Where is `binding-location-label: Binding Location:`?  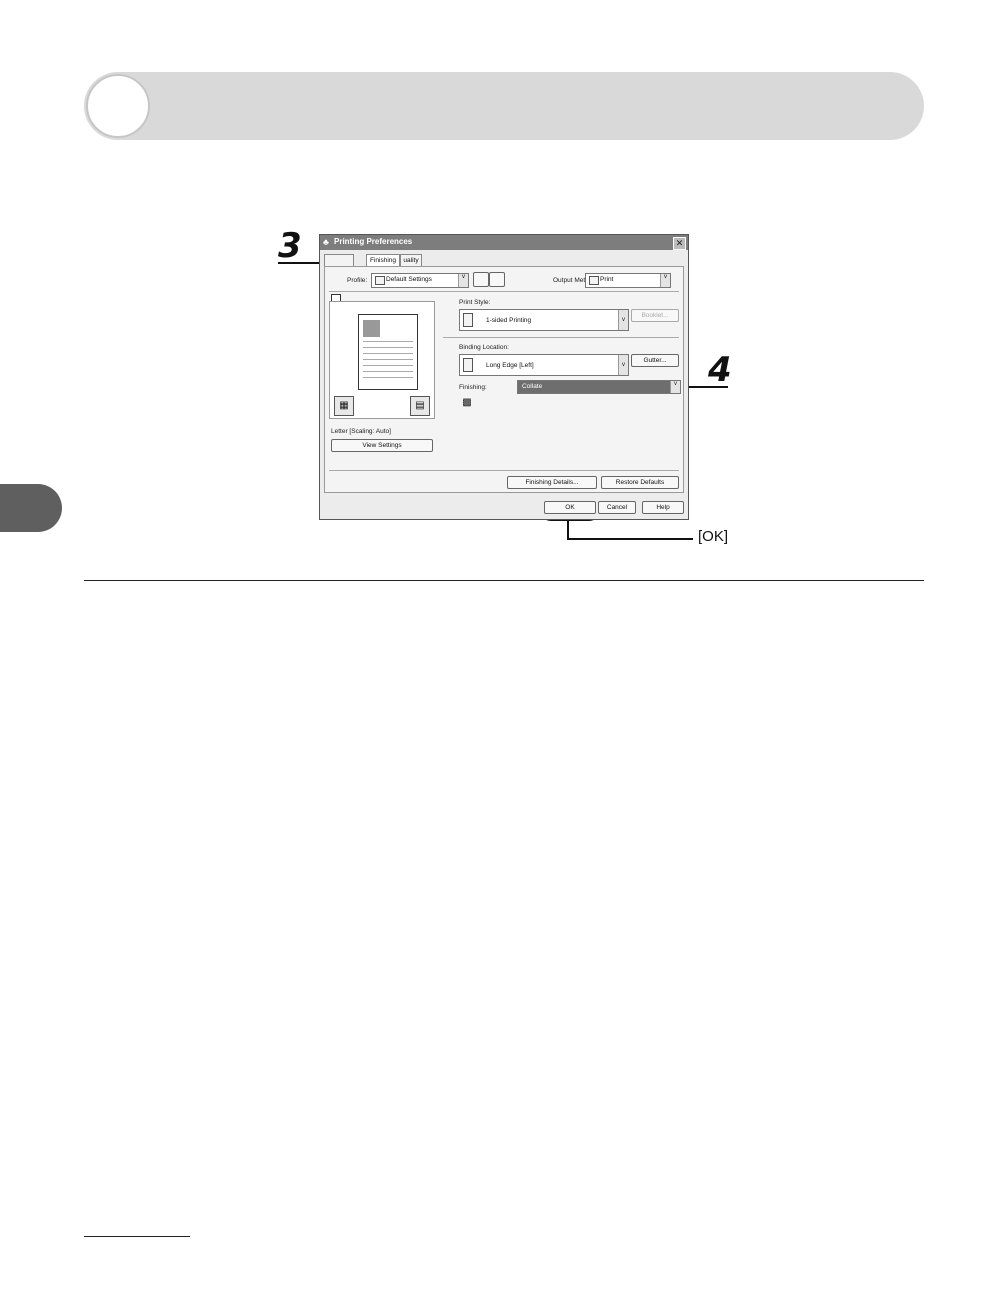
binding-location-label: Binding Location: is located at coordinates (484, 347).